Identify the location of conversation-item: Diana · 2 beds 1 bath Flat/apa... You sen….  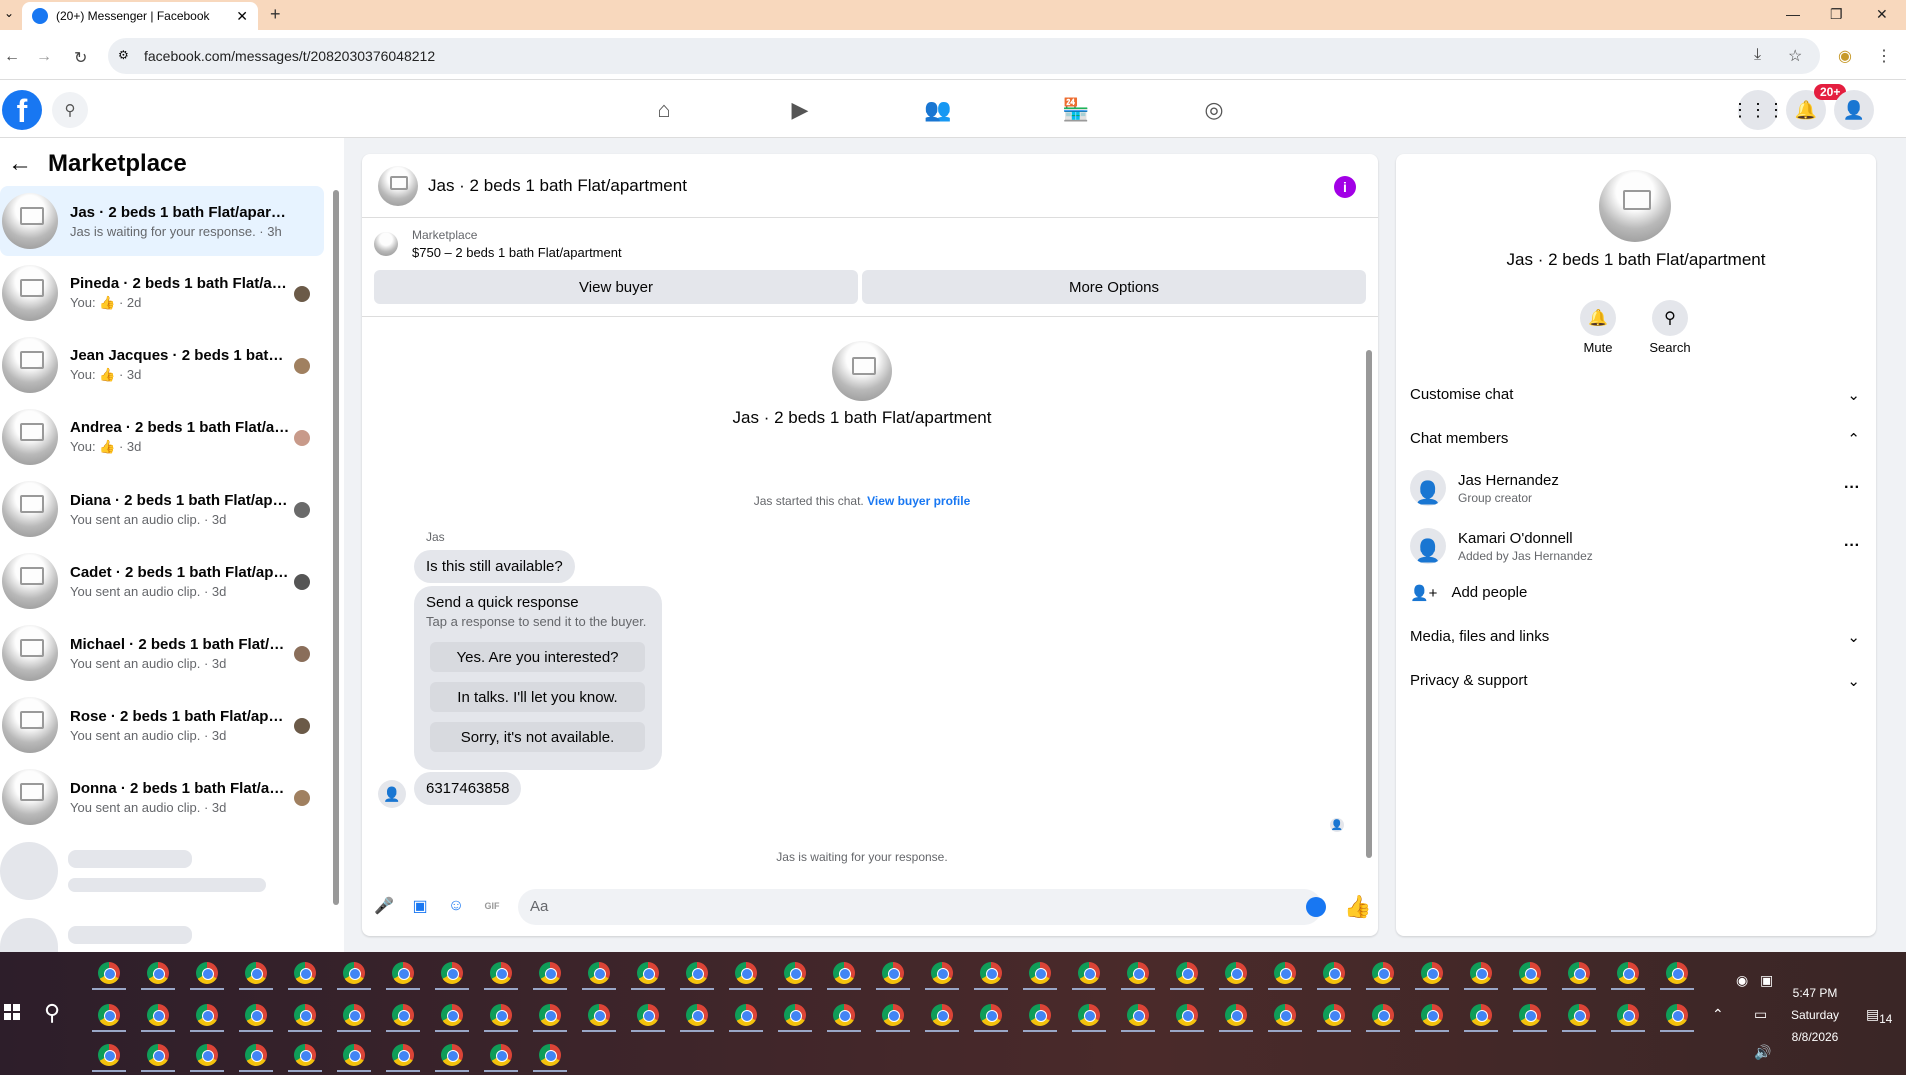
(162, 509).